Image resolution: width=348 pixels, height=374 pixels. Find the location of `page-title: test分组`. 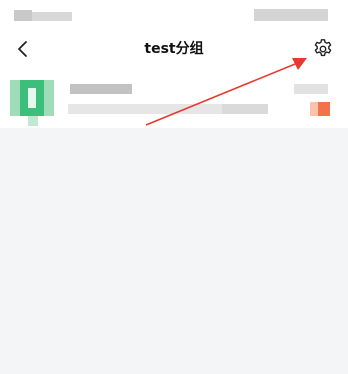

page-title: test分组 is located at coordinates (174, 49).